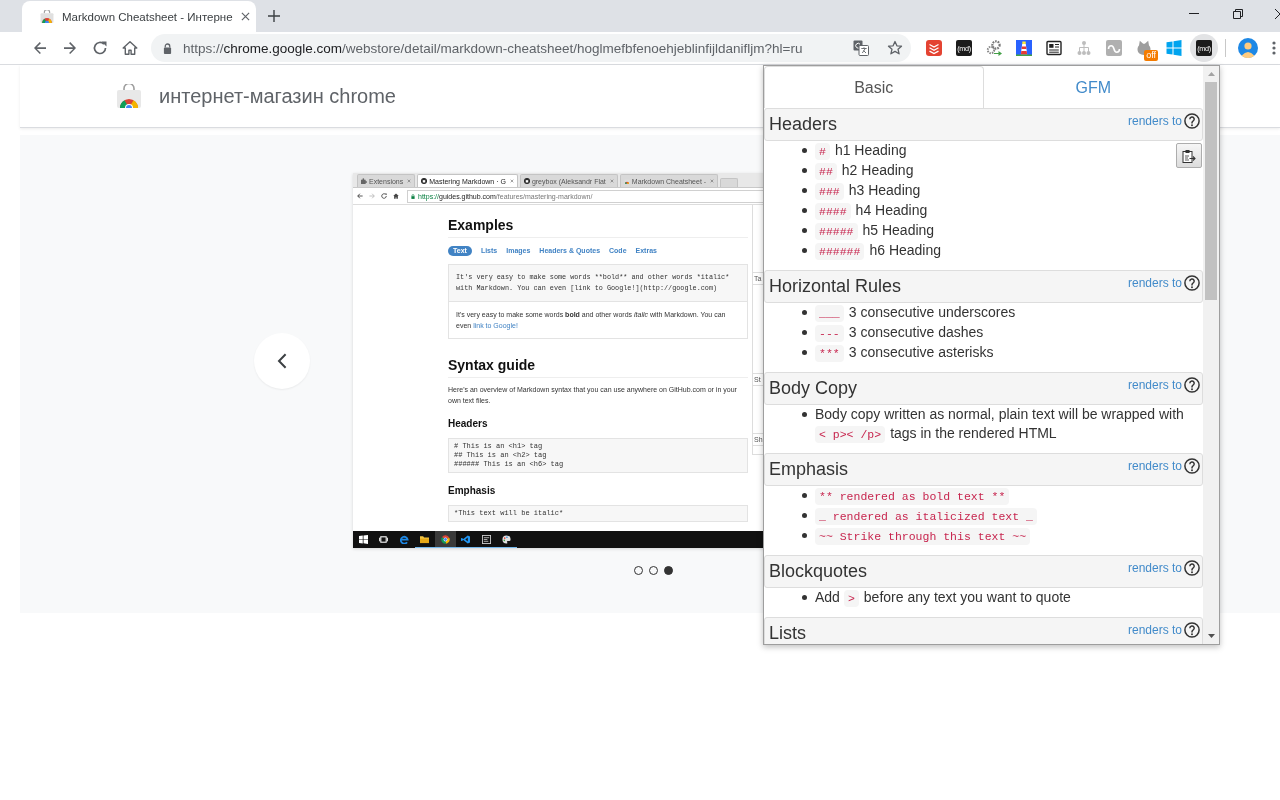 This screenshot has width=1280, height=800. I want to click on chevron-left-icon, so click(282, 360).